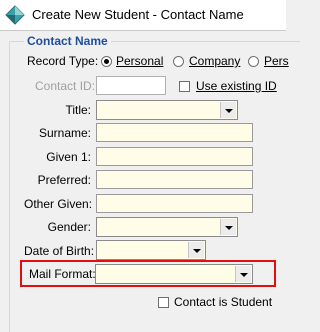 This screenshot has height=332, width=320. Describe the element at coordinates (167, 227) in the screenshot. I see `gender-dropdown` at that location.